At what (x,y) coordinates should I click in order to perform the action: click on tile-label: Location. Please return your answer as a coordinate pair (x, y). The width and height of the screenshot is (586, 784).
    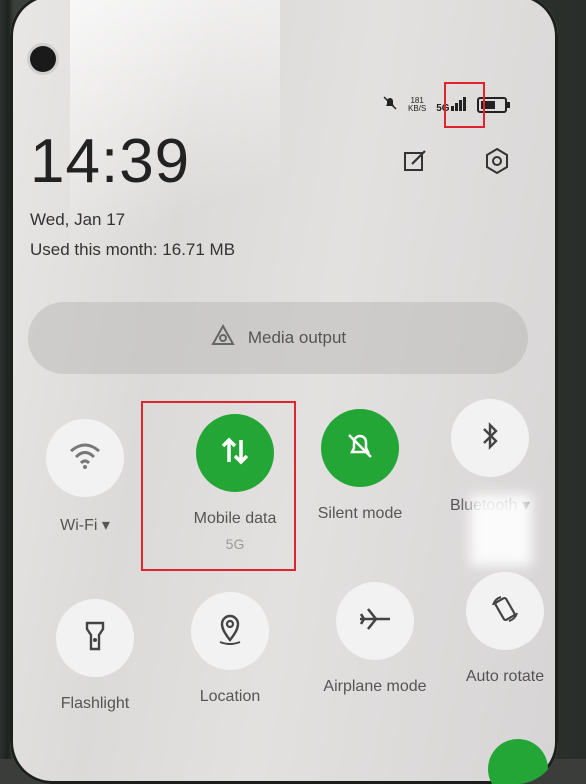
    Looking at the image, I should click on (230, 696).